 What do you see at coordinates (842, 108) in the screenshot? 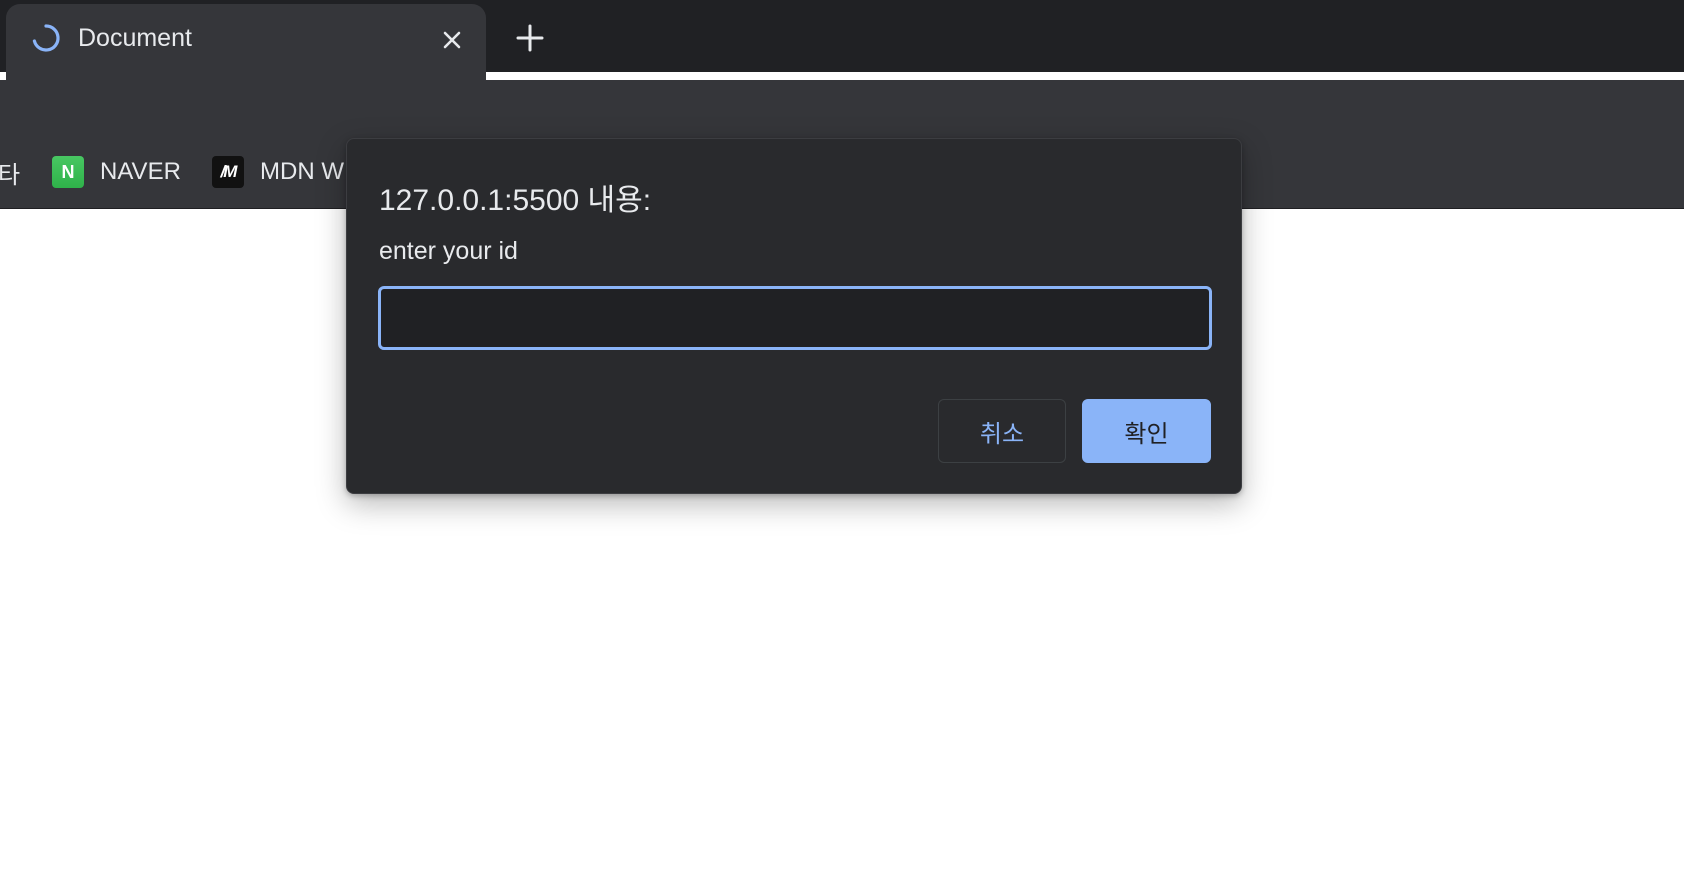
I see `browser-toolbar` at bounding box center [842, 108].